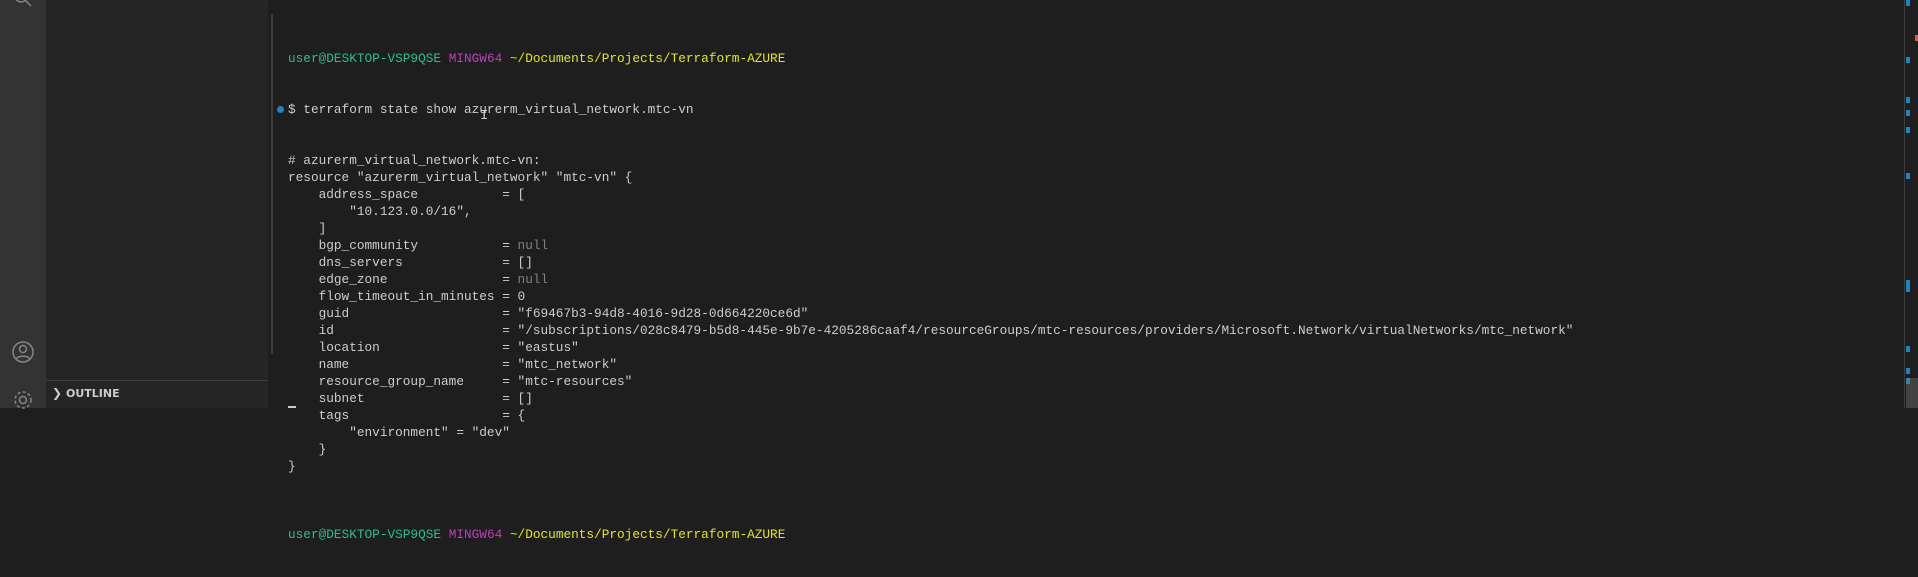 Image resolution: width=1918 pixels, height=577 pixels. I want to click on output-text: resource_group_name = "mtc-resources", so click(460, 381).